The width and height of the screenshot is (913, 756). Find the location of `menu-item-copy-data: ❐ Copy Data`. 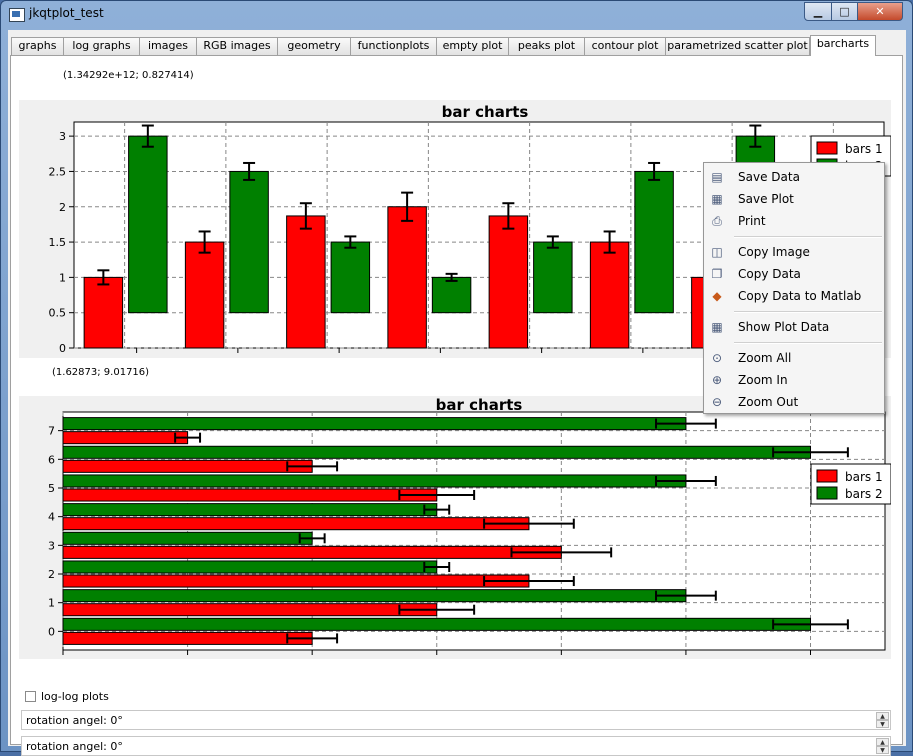

menu-item-copy-data: ❐ Copy Data is located at coordinates (794, 274).